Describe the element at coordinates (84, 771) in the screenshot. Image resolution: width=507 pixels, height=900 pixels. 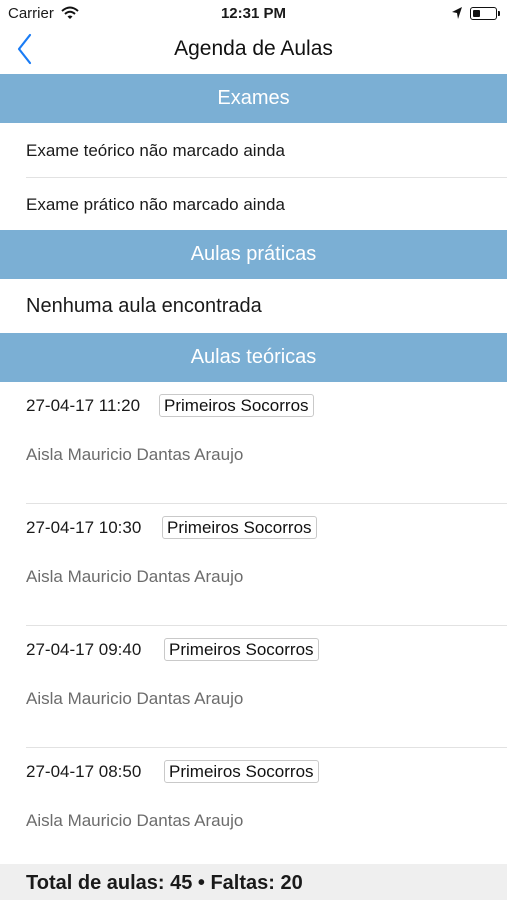
I see `class-datetime: 27-04-17 08:50` at that location.